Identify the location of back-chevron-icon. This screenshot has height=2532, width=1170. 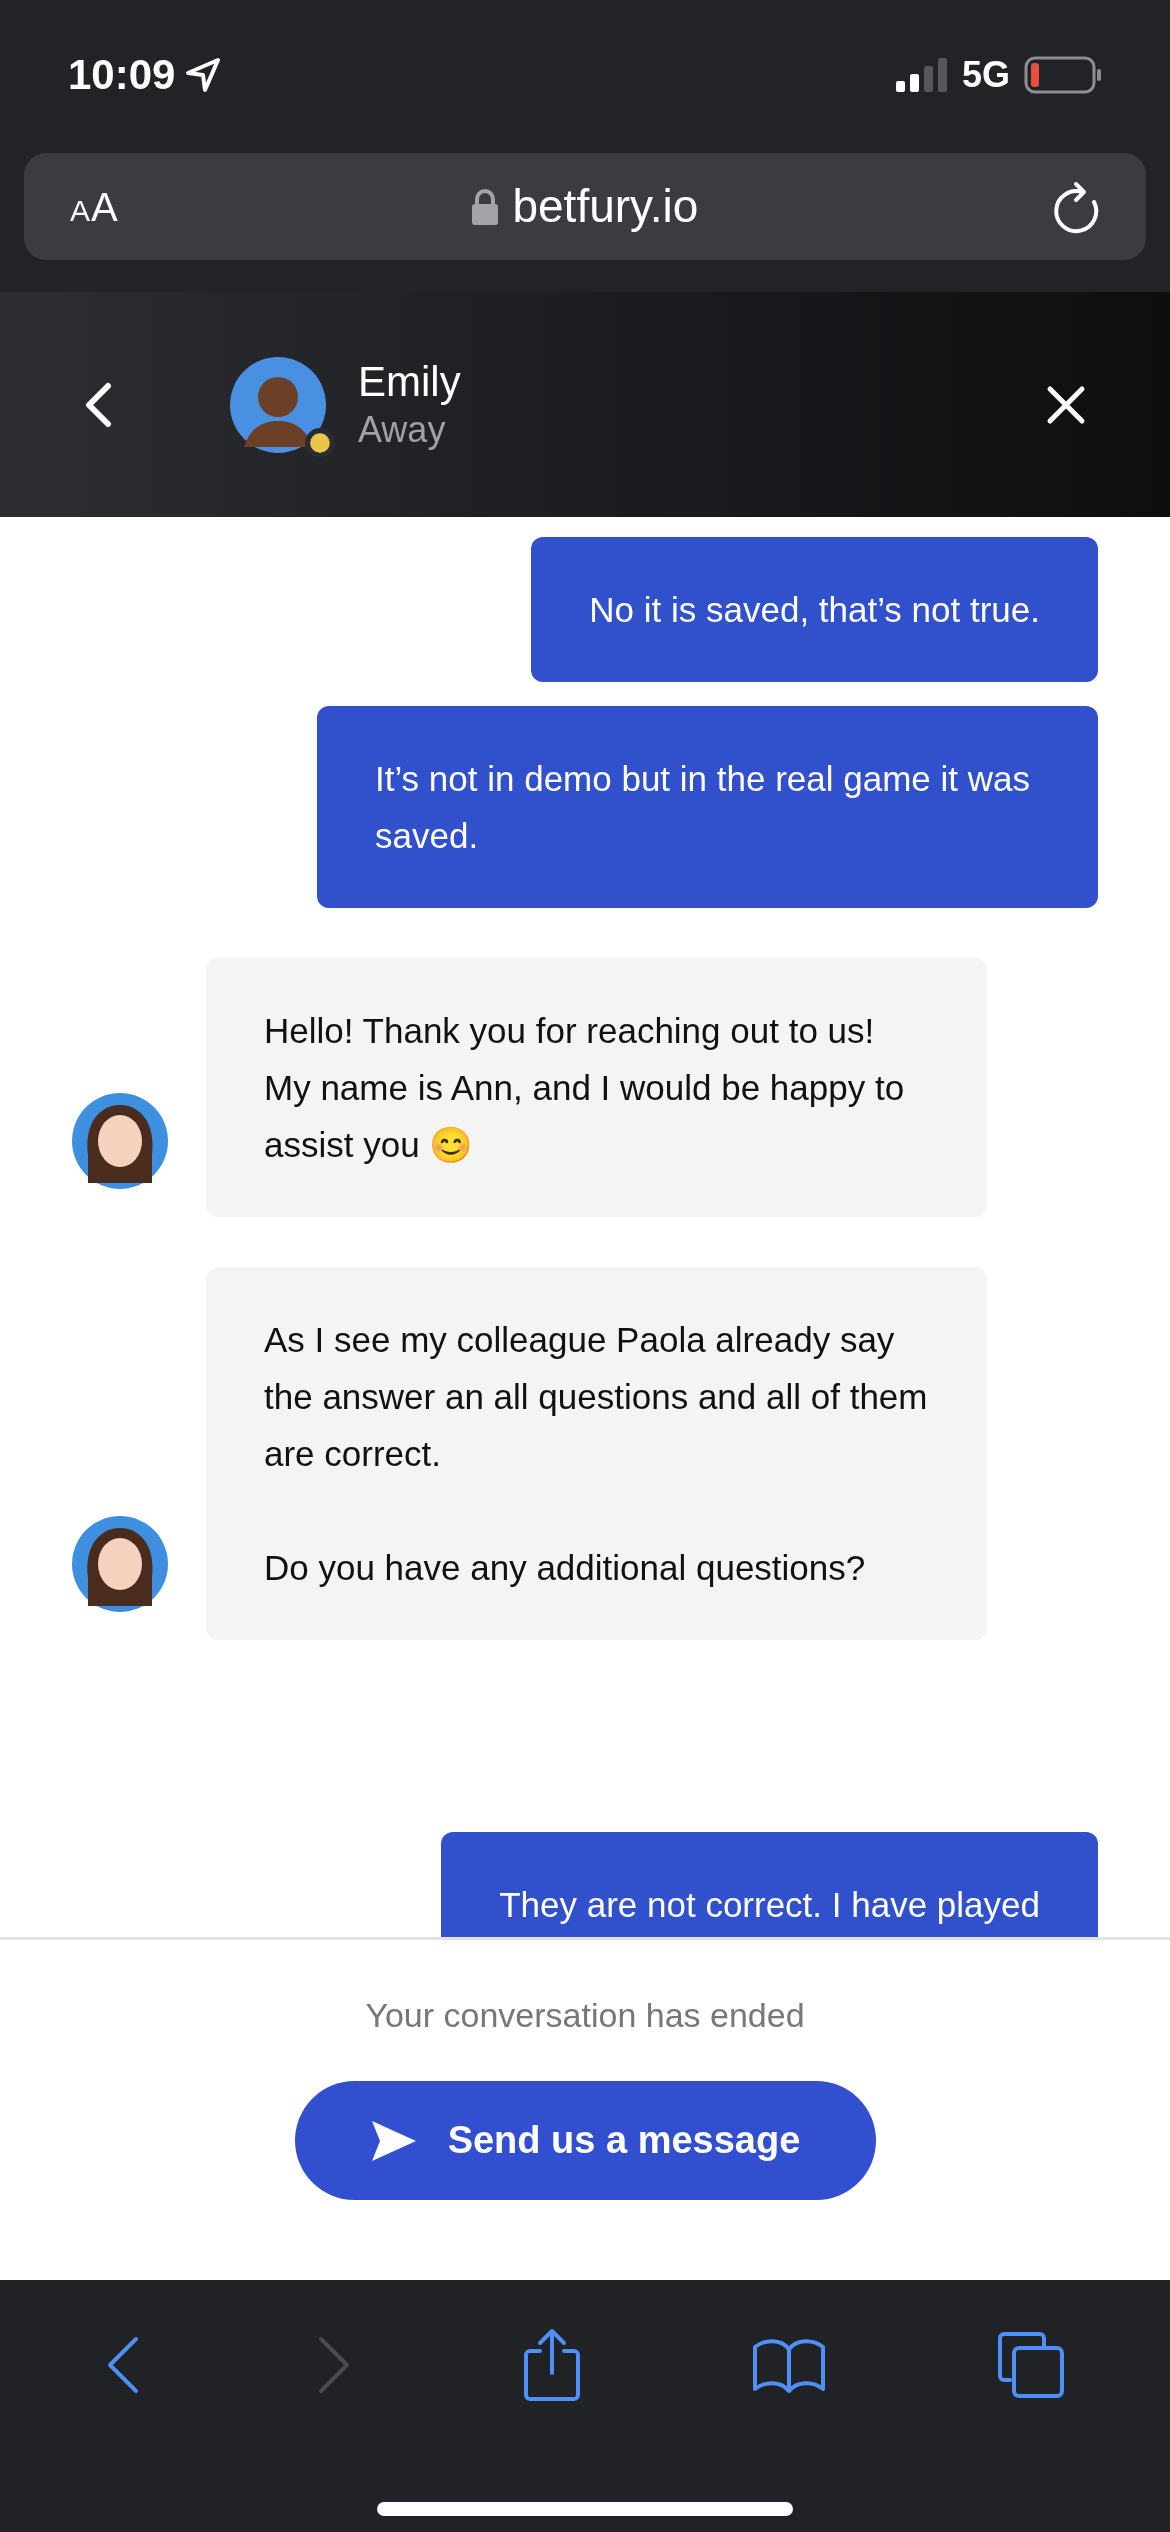
(98, 404).